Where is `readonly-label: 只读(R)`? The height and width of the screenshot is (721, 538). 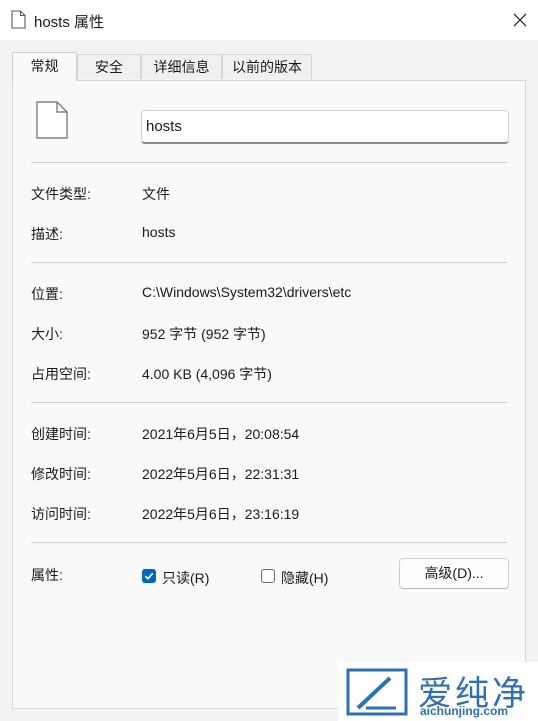 readonly-label: 只读(R) is located at coordinates (185, 578).